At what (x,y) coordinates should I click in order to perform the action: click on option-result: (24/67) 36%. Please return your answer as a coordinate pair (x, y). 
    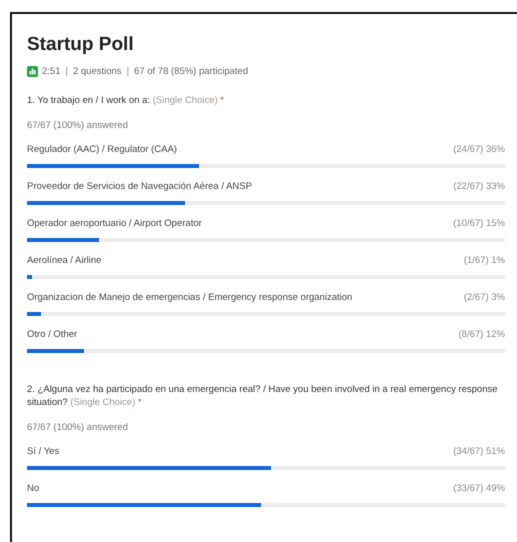
    Looking at the image, I should click on (479, 150).